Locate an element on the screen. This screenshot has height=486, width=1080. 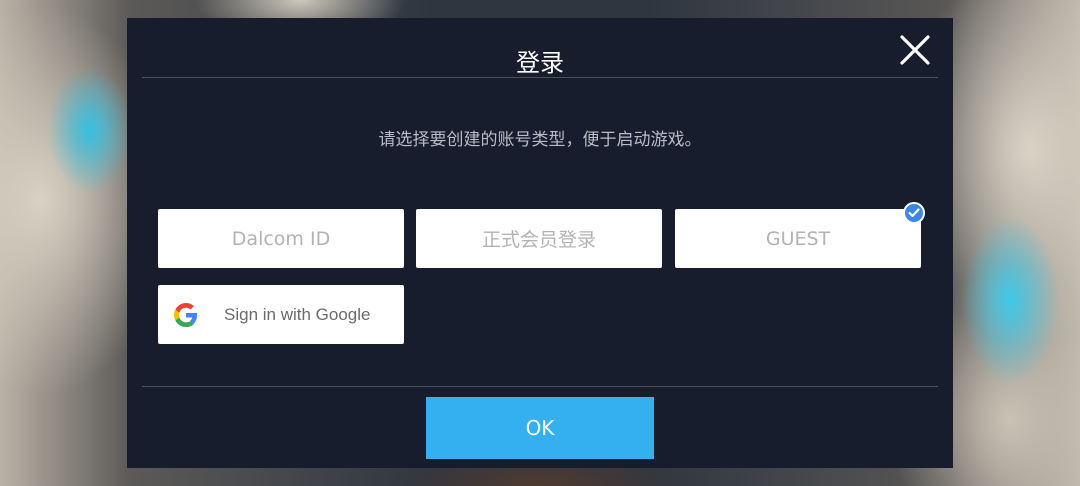
google-sign-in-button: Sign in with Google is located at coordinates (281, 314).